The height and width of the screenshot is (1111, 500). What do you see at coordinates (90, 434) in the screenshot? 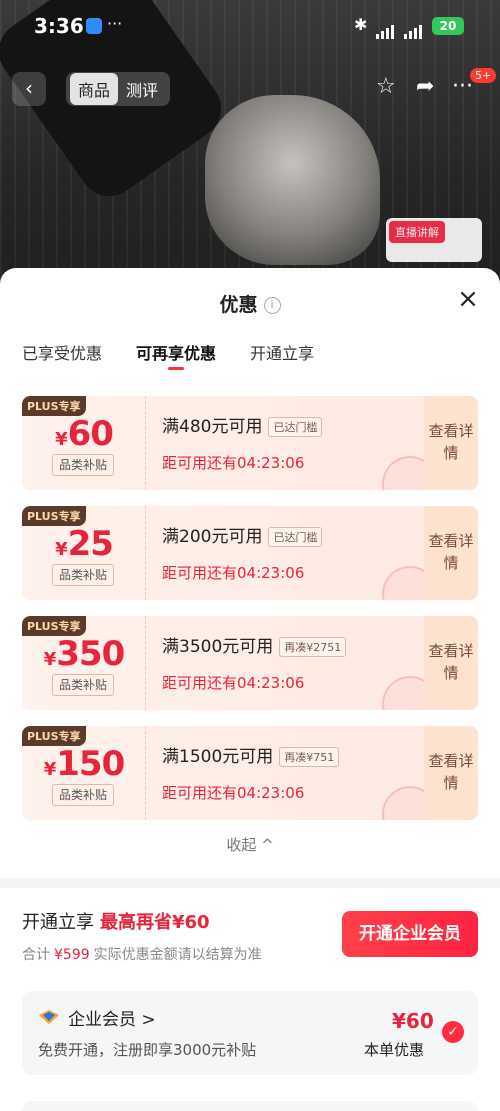
I see `amount-number: 60` at bounding box center [90, 434].